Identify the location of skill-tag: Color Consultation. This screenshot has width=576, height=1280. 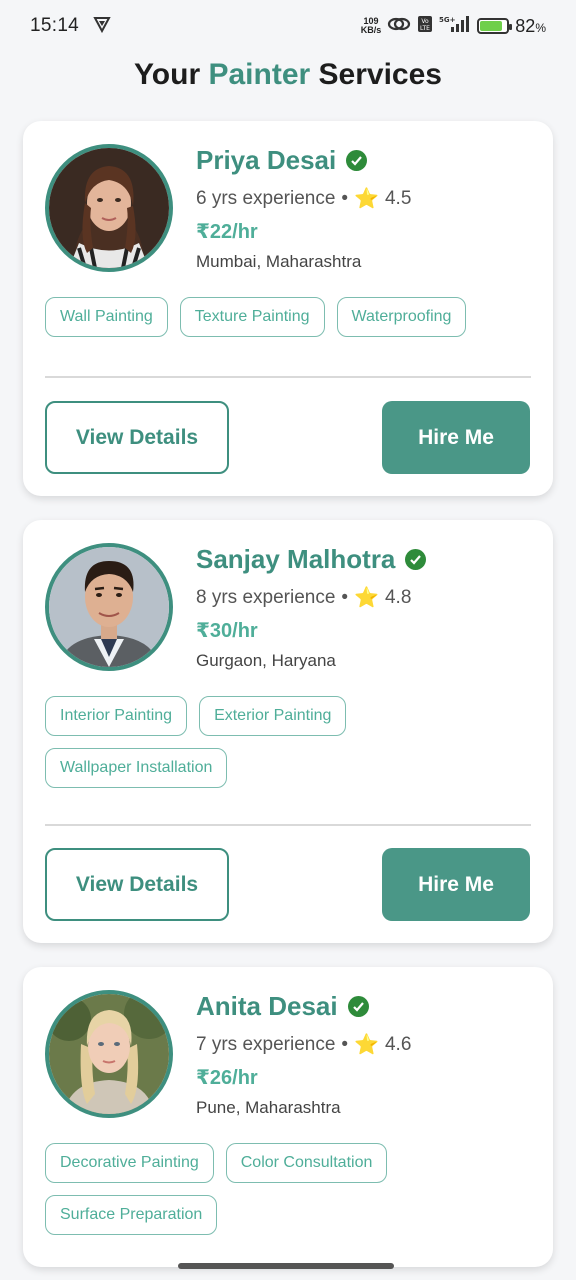
(306, 1163).